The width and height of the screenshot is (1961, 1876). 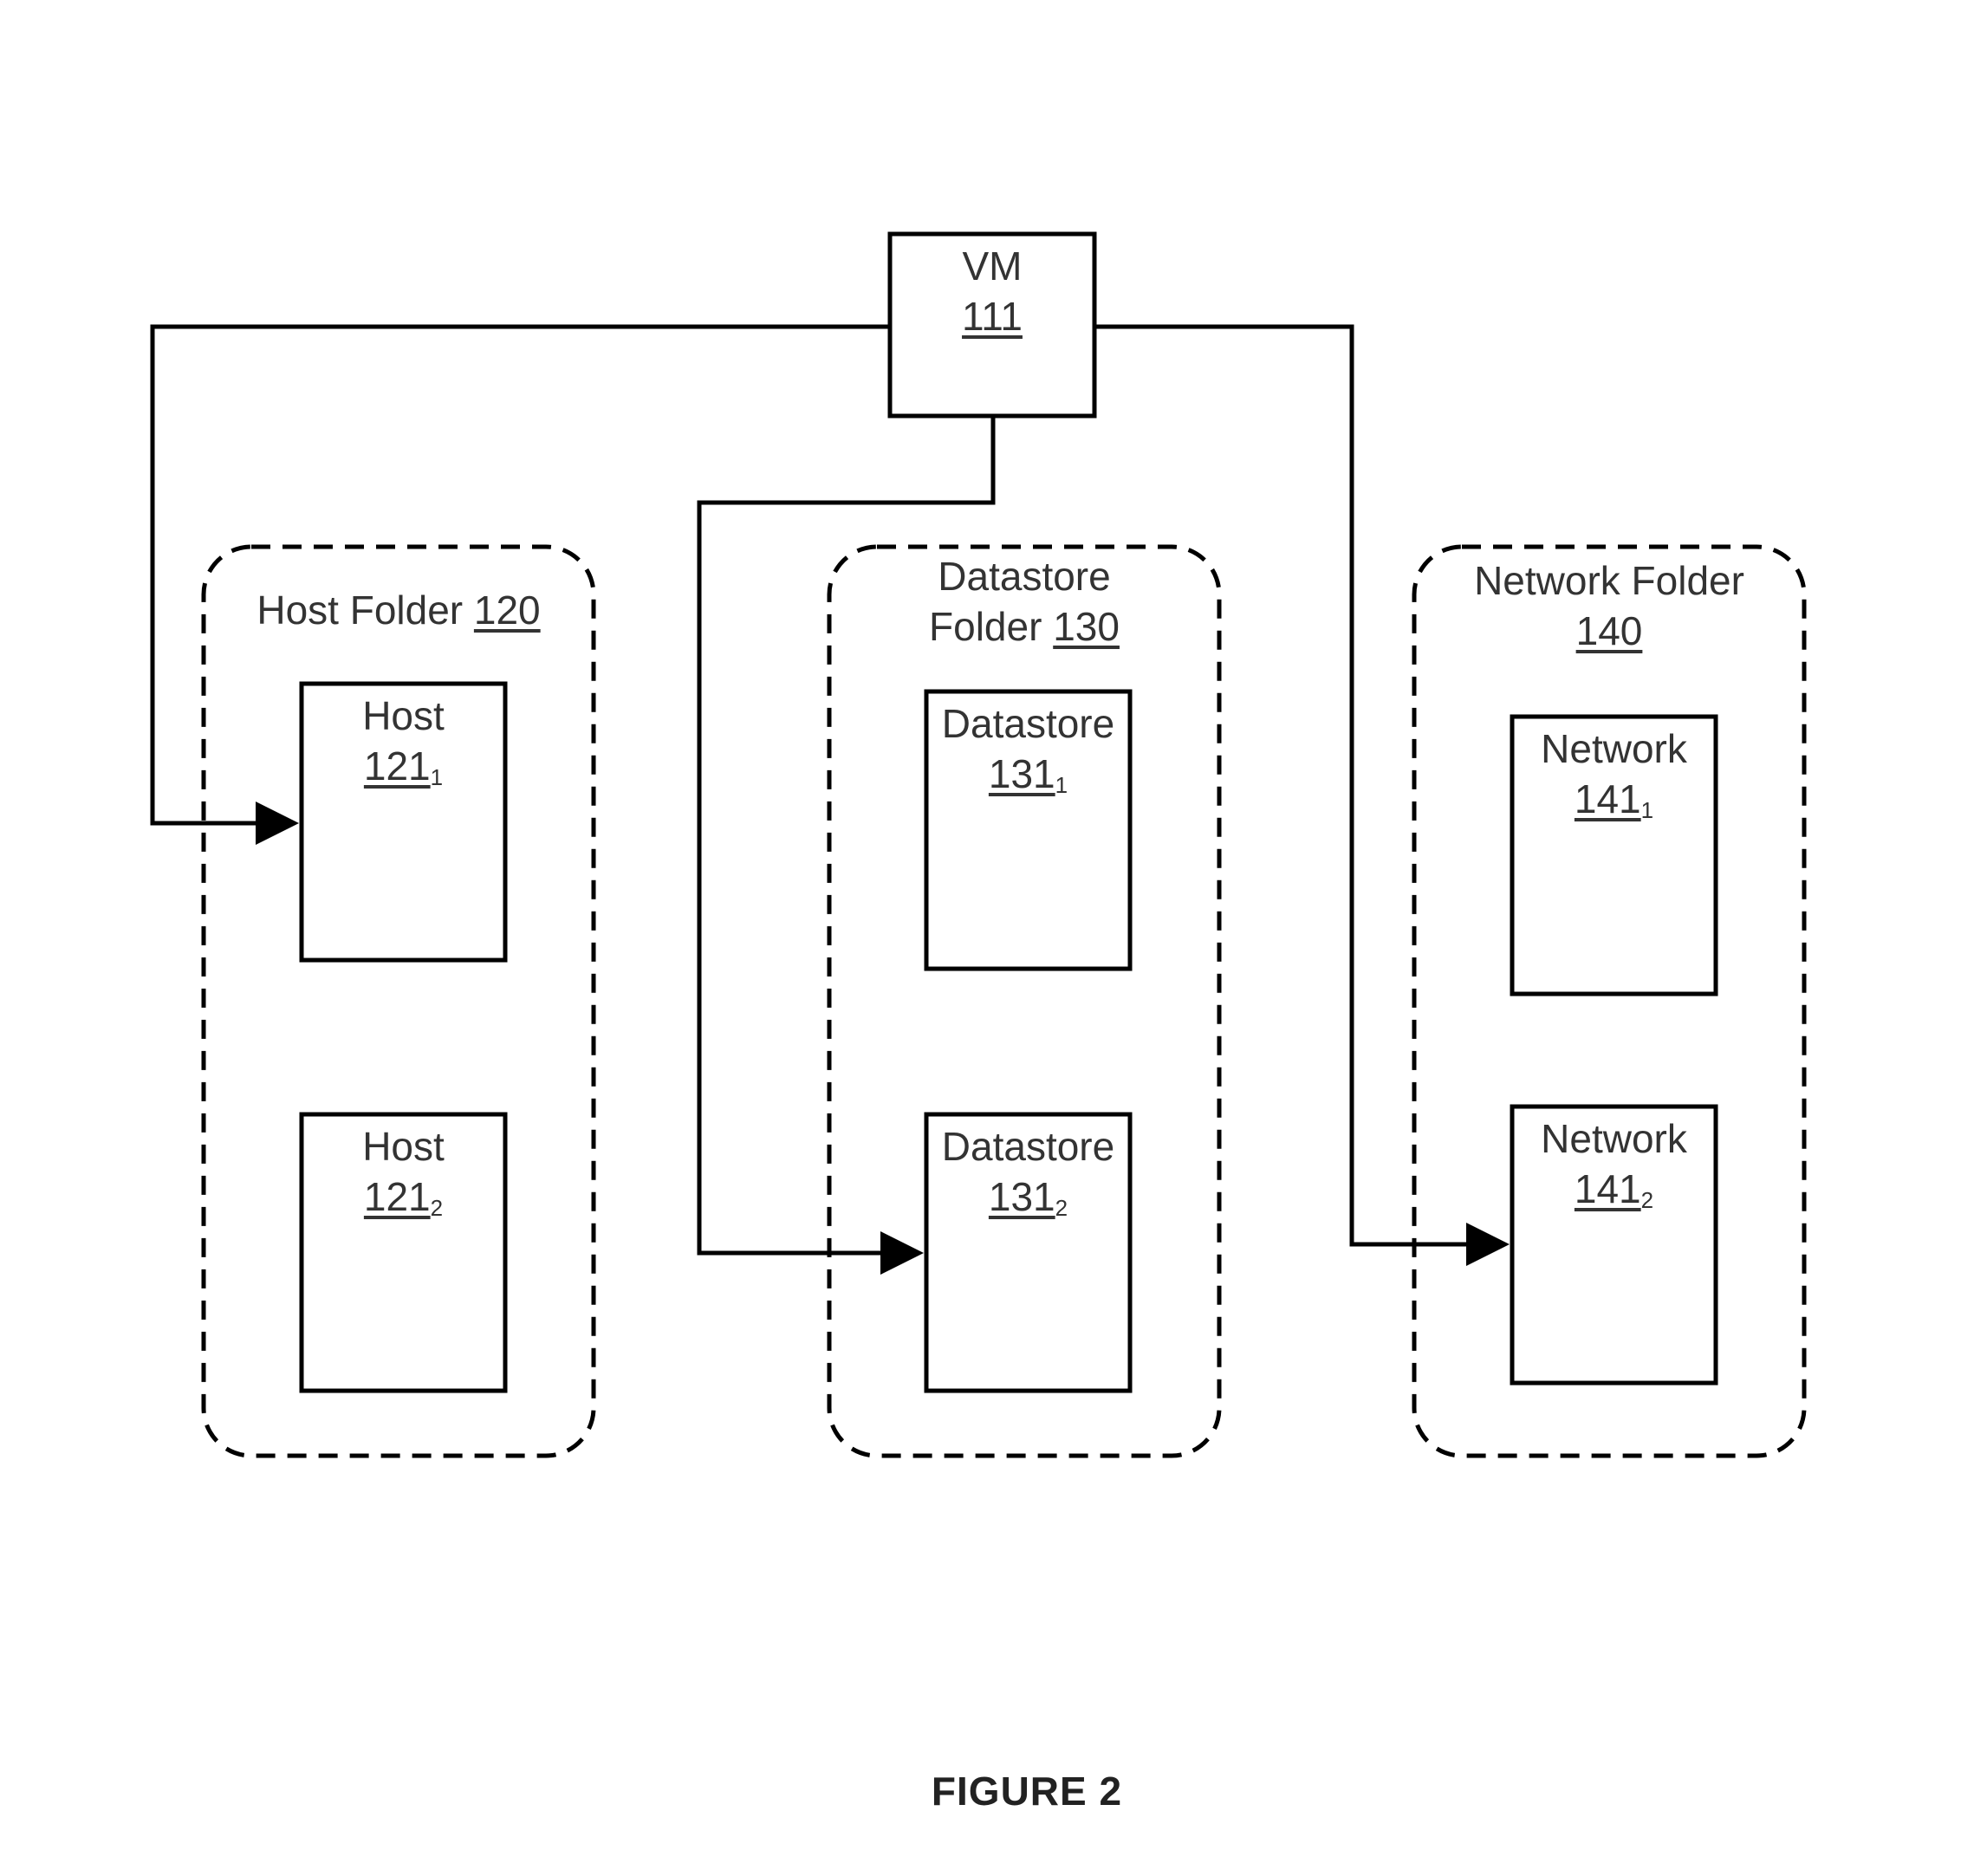 What do you see at coordinates (1021, 773) in the screenshot?
I see `datastore-1-ref: 131` at bounding box center [1021, 773].